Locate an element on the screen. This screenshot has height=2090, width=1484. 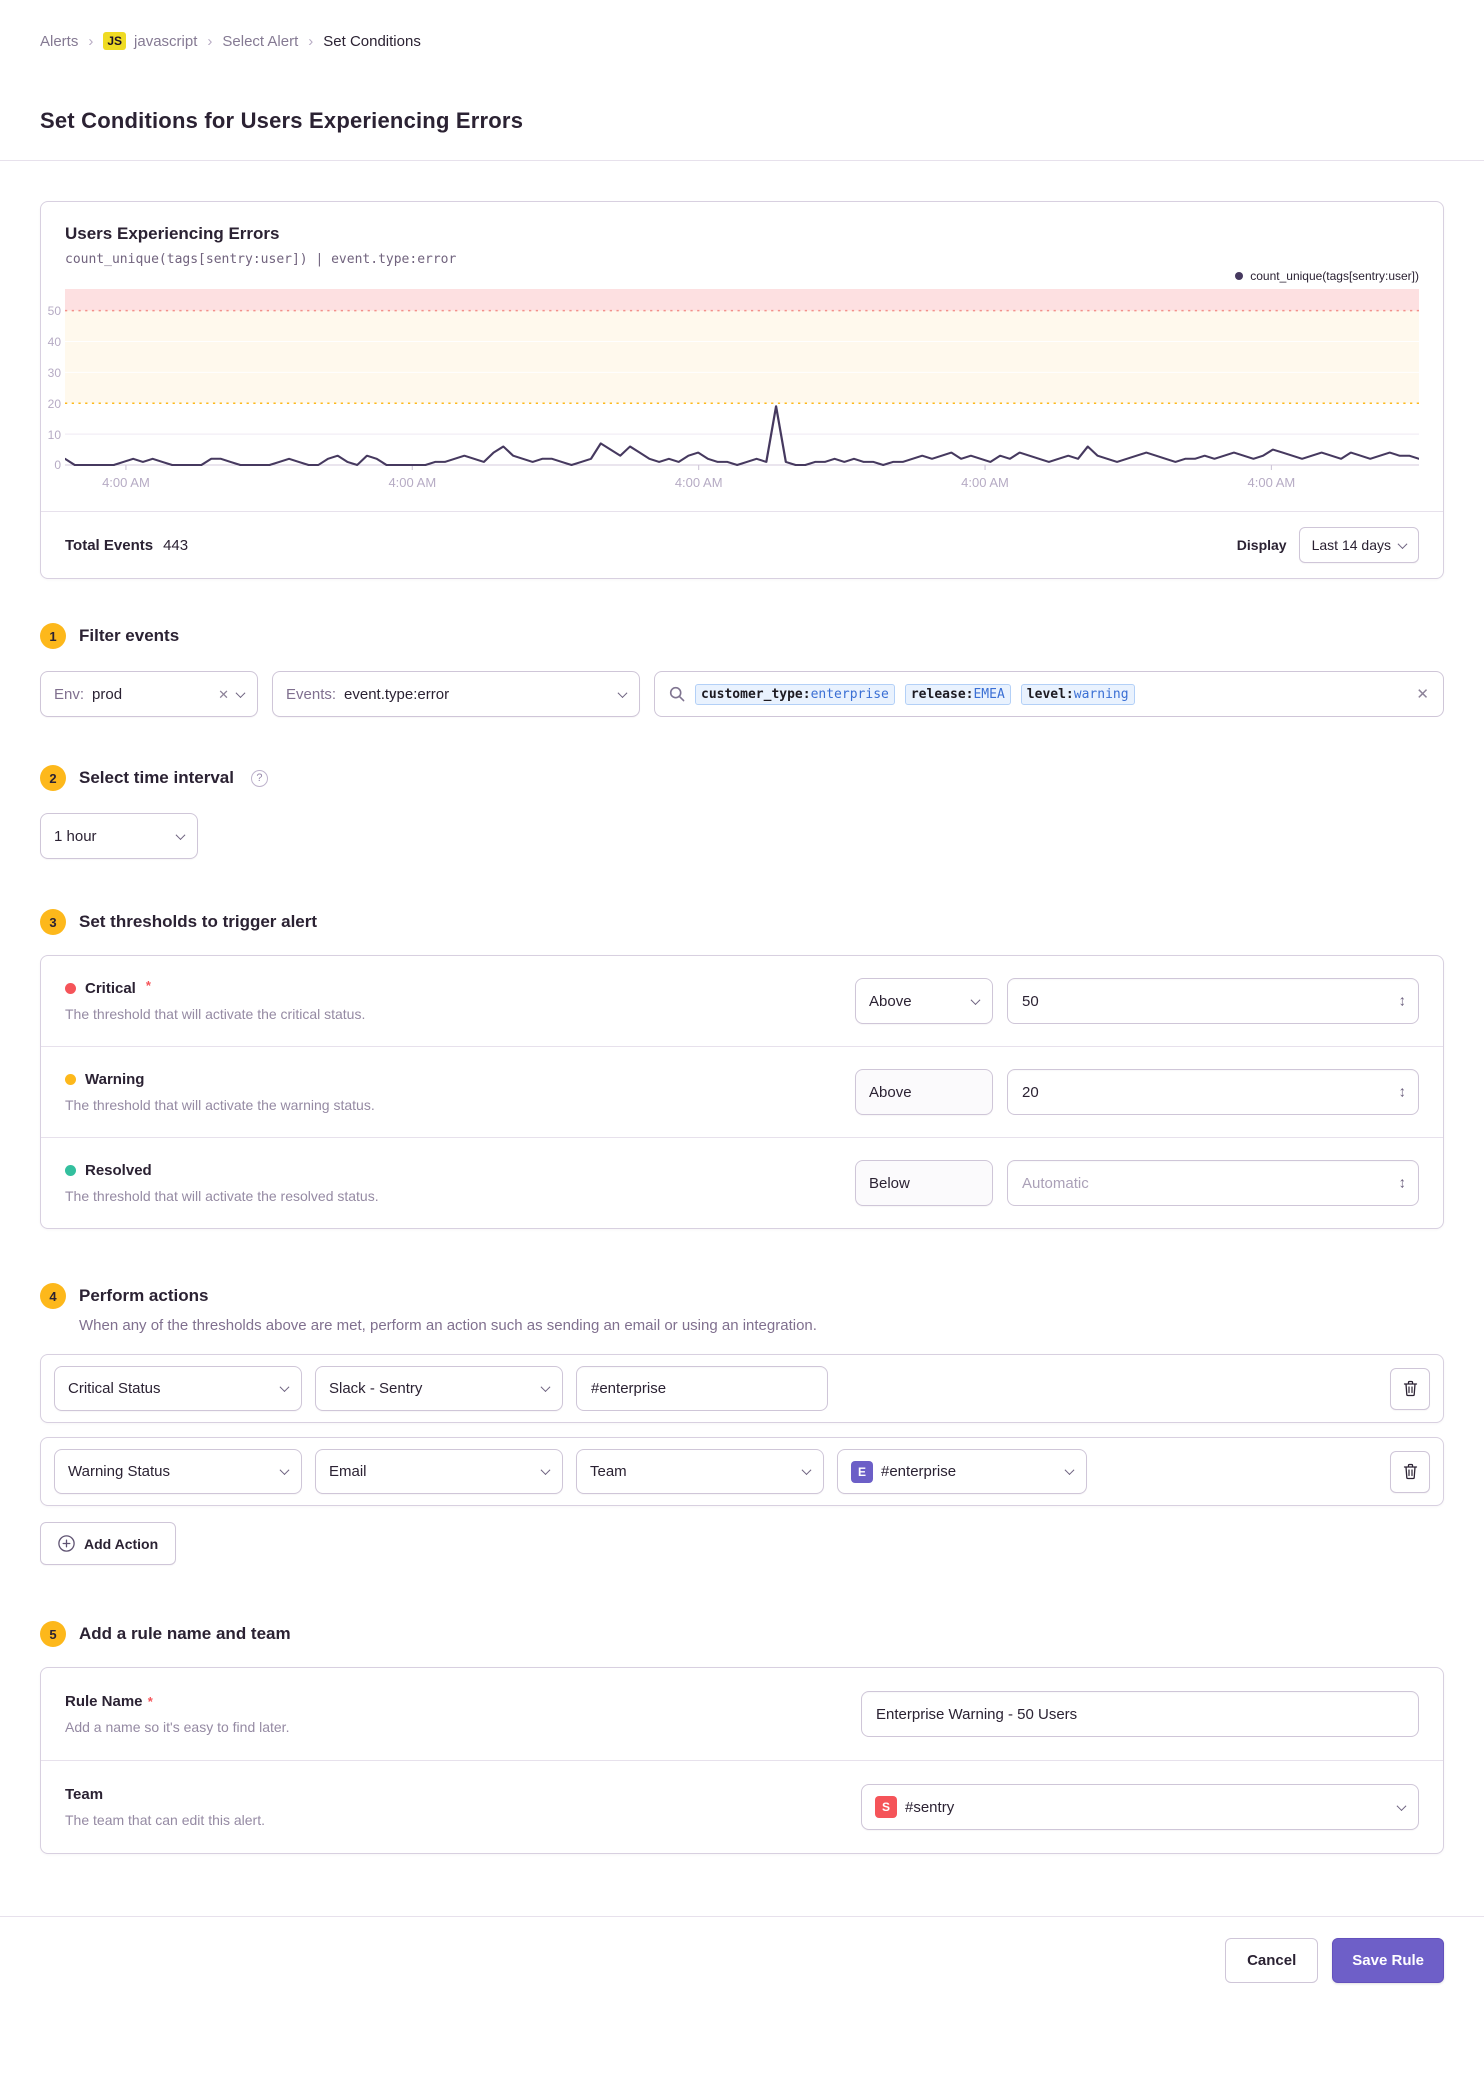
rule-name-label: Rule Name is located at coordinates (104, 1702).